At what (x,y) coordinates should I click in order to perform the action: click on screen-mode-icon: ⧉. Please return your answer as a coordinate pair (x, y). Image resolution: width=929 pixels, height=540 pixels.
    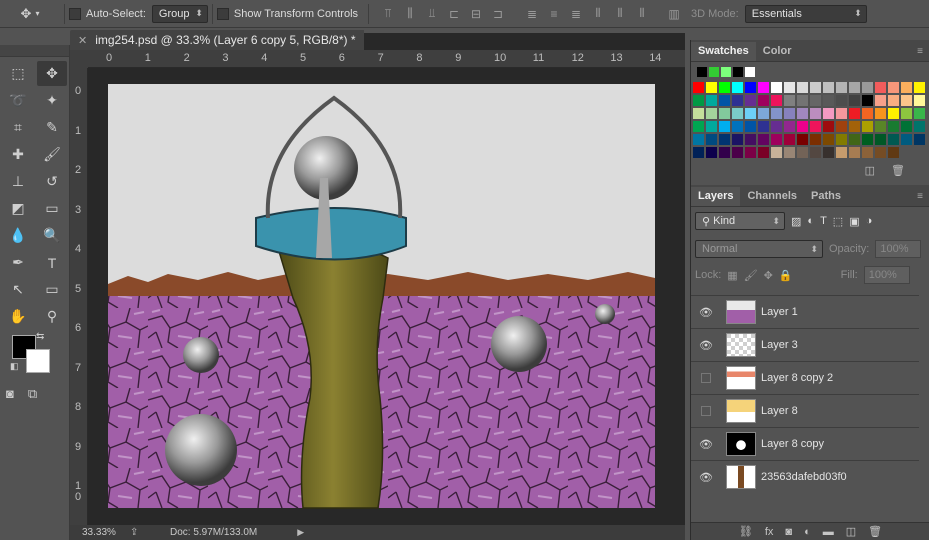
    Looking at the image, I should click on (32, 394).